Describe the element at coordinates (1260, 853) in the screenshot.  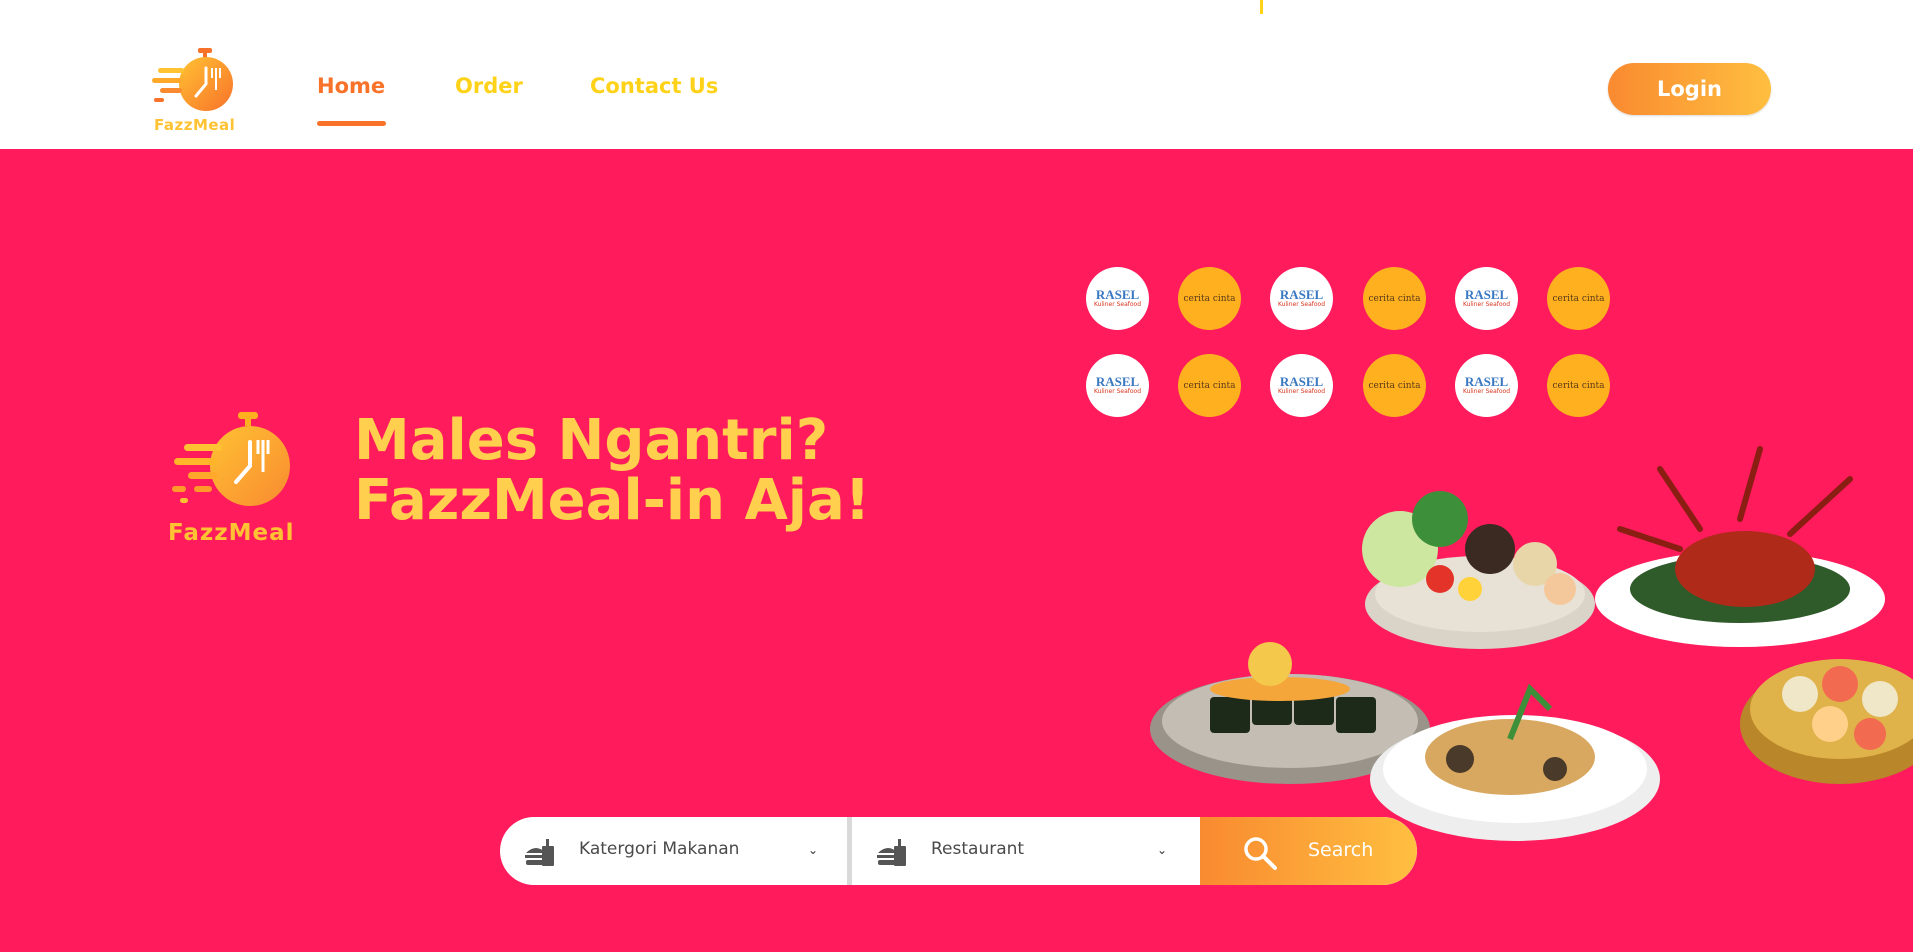
I see `search-icon` at that location.